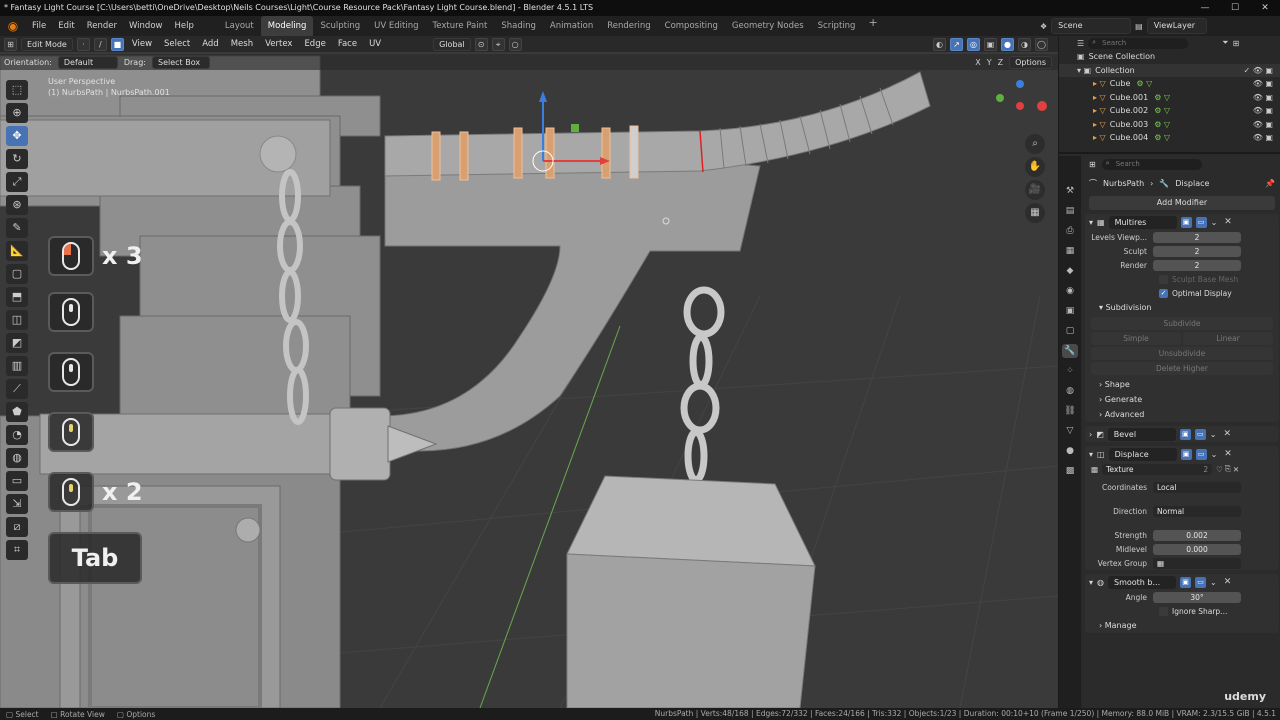  I want to click on texture-tab-icon: ▩, so click(1070, 471).